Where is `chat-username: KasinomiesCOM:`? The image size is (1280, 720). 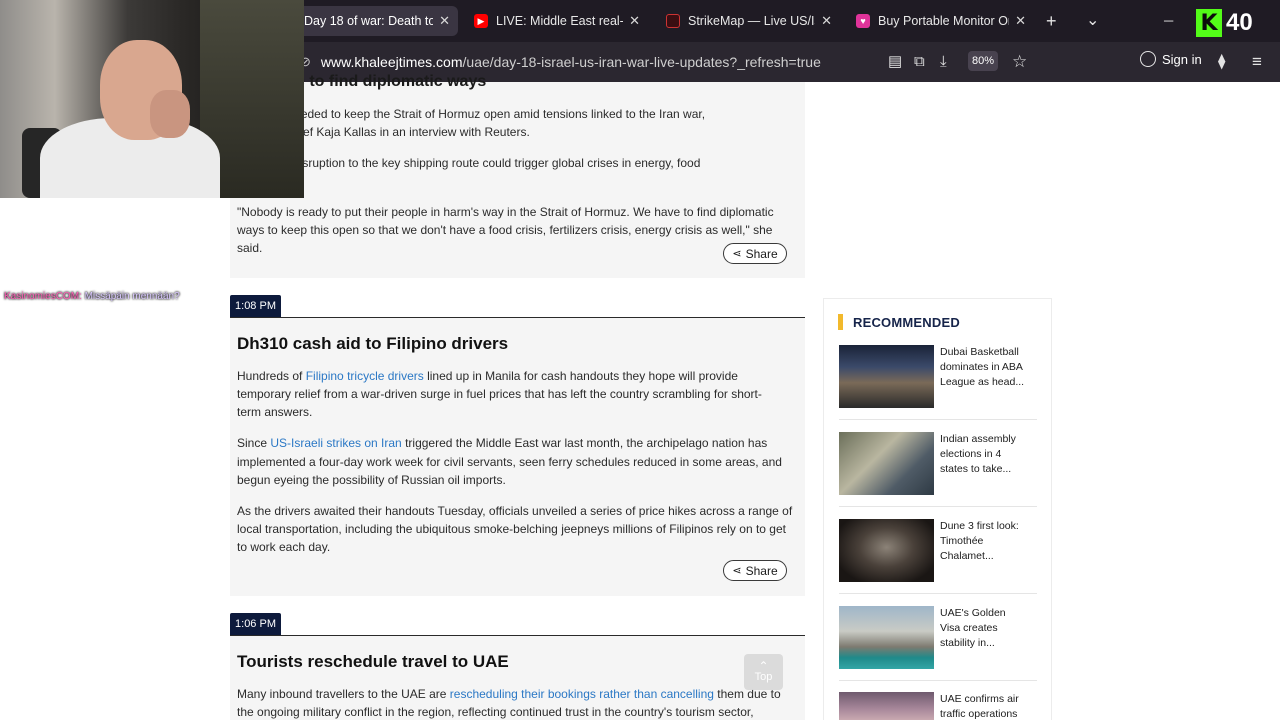
chat-username: KasinomiesCOM: is located at coordinates (43, 296).